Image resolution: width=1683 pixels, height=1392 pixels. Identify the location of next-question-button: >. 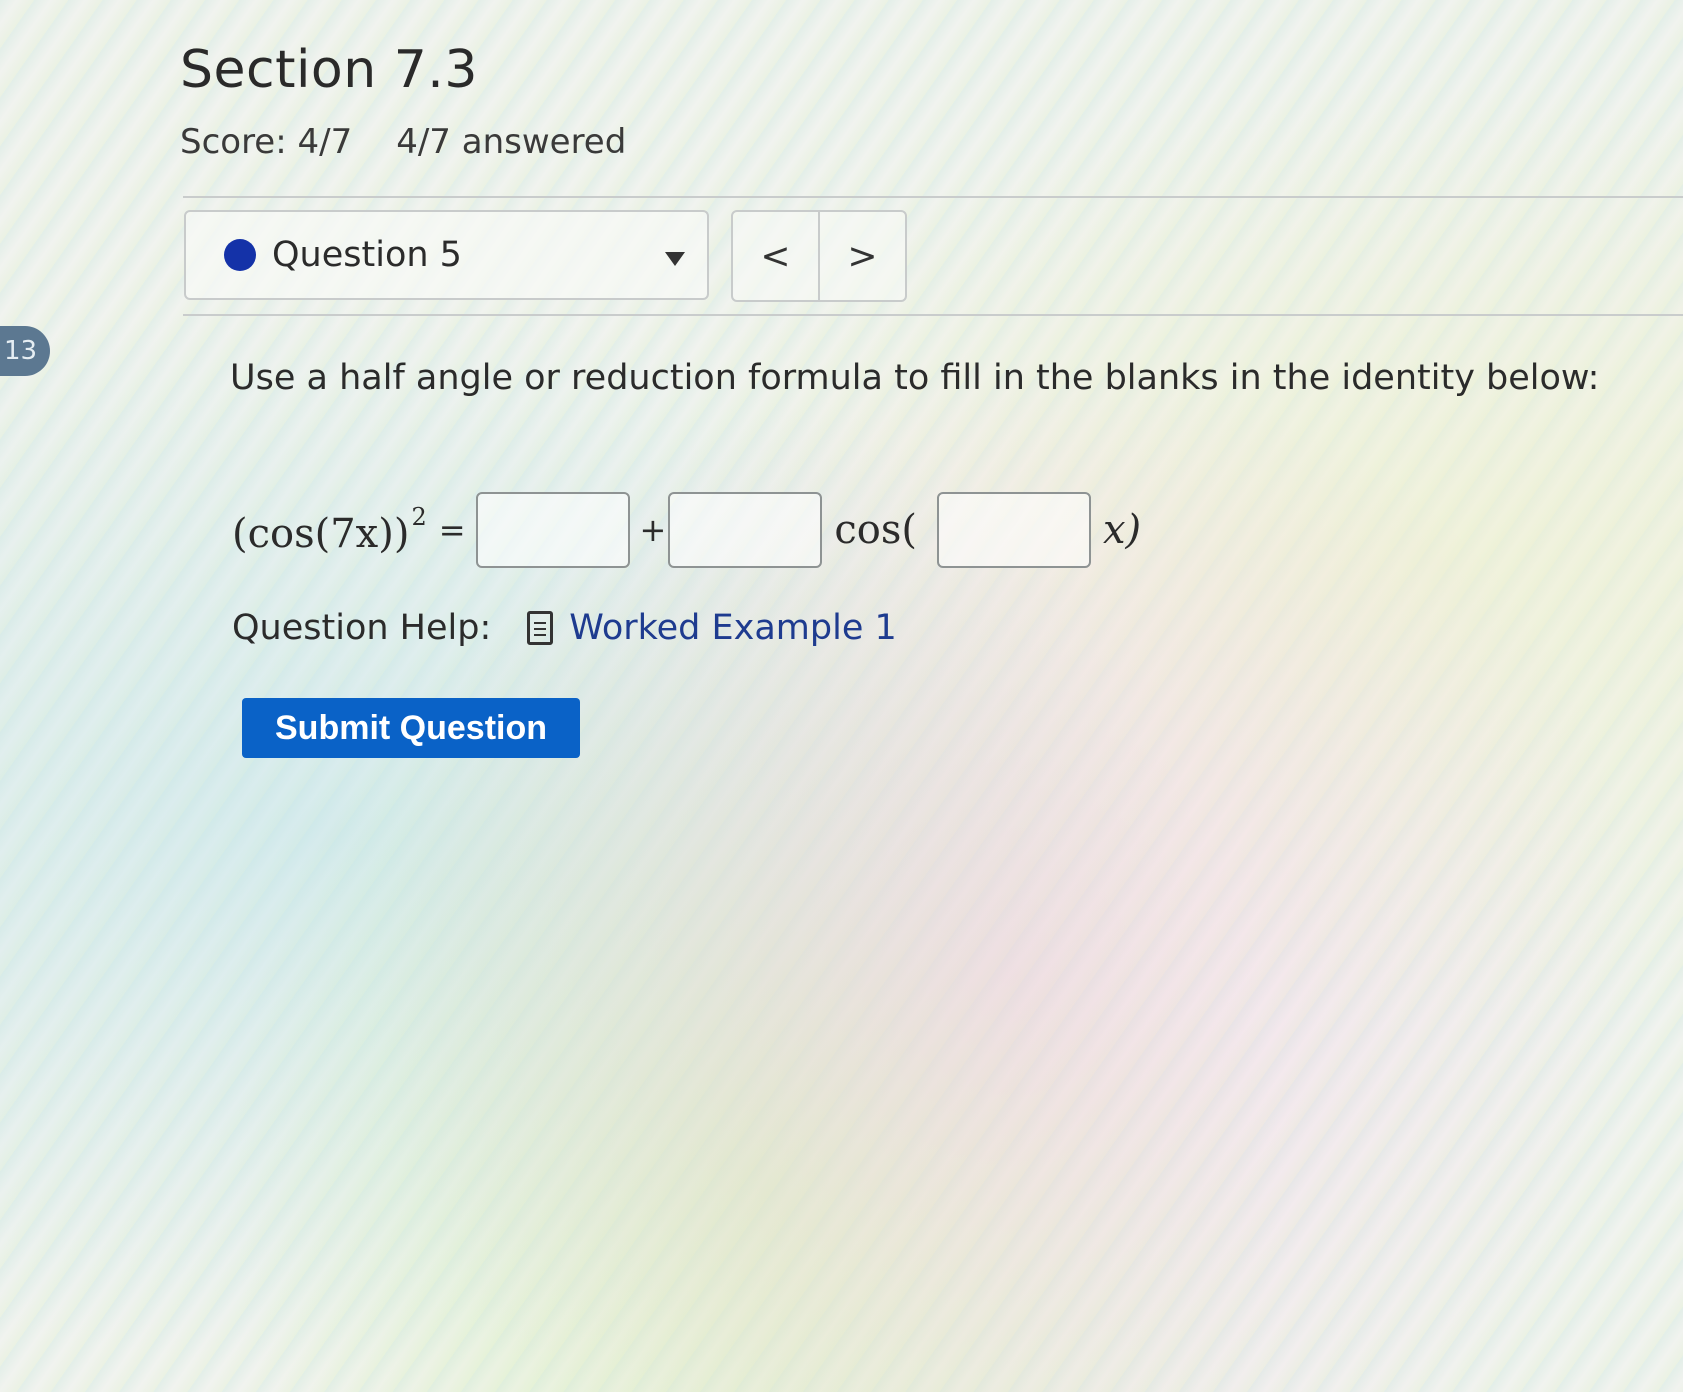
(862, 256).